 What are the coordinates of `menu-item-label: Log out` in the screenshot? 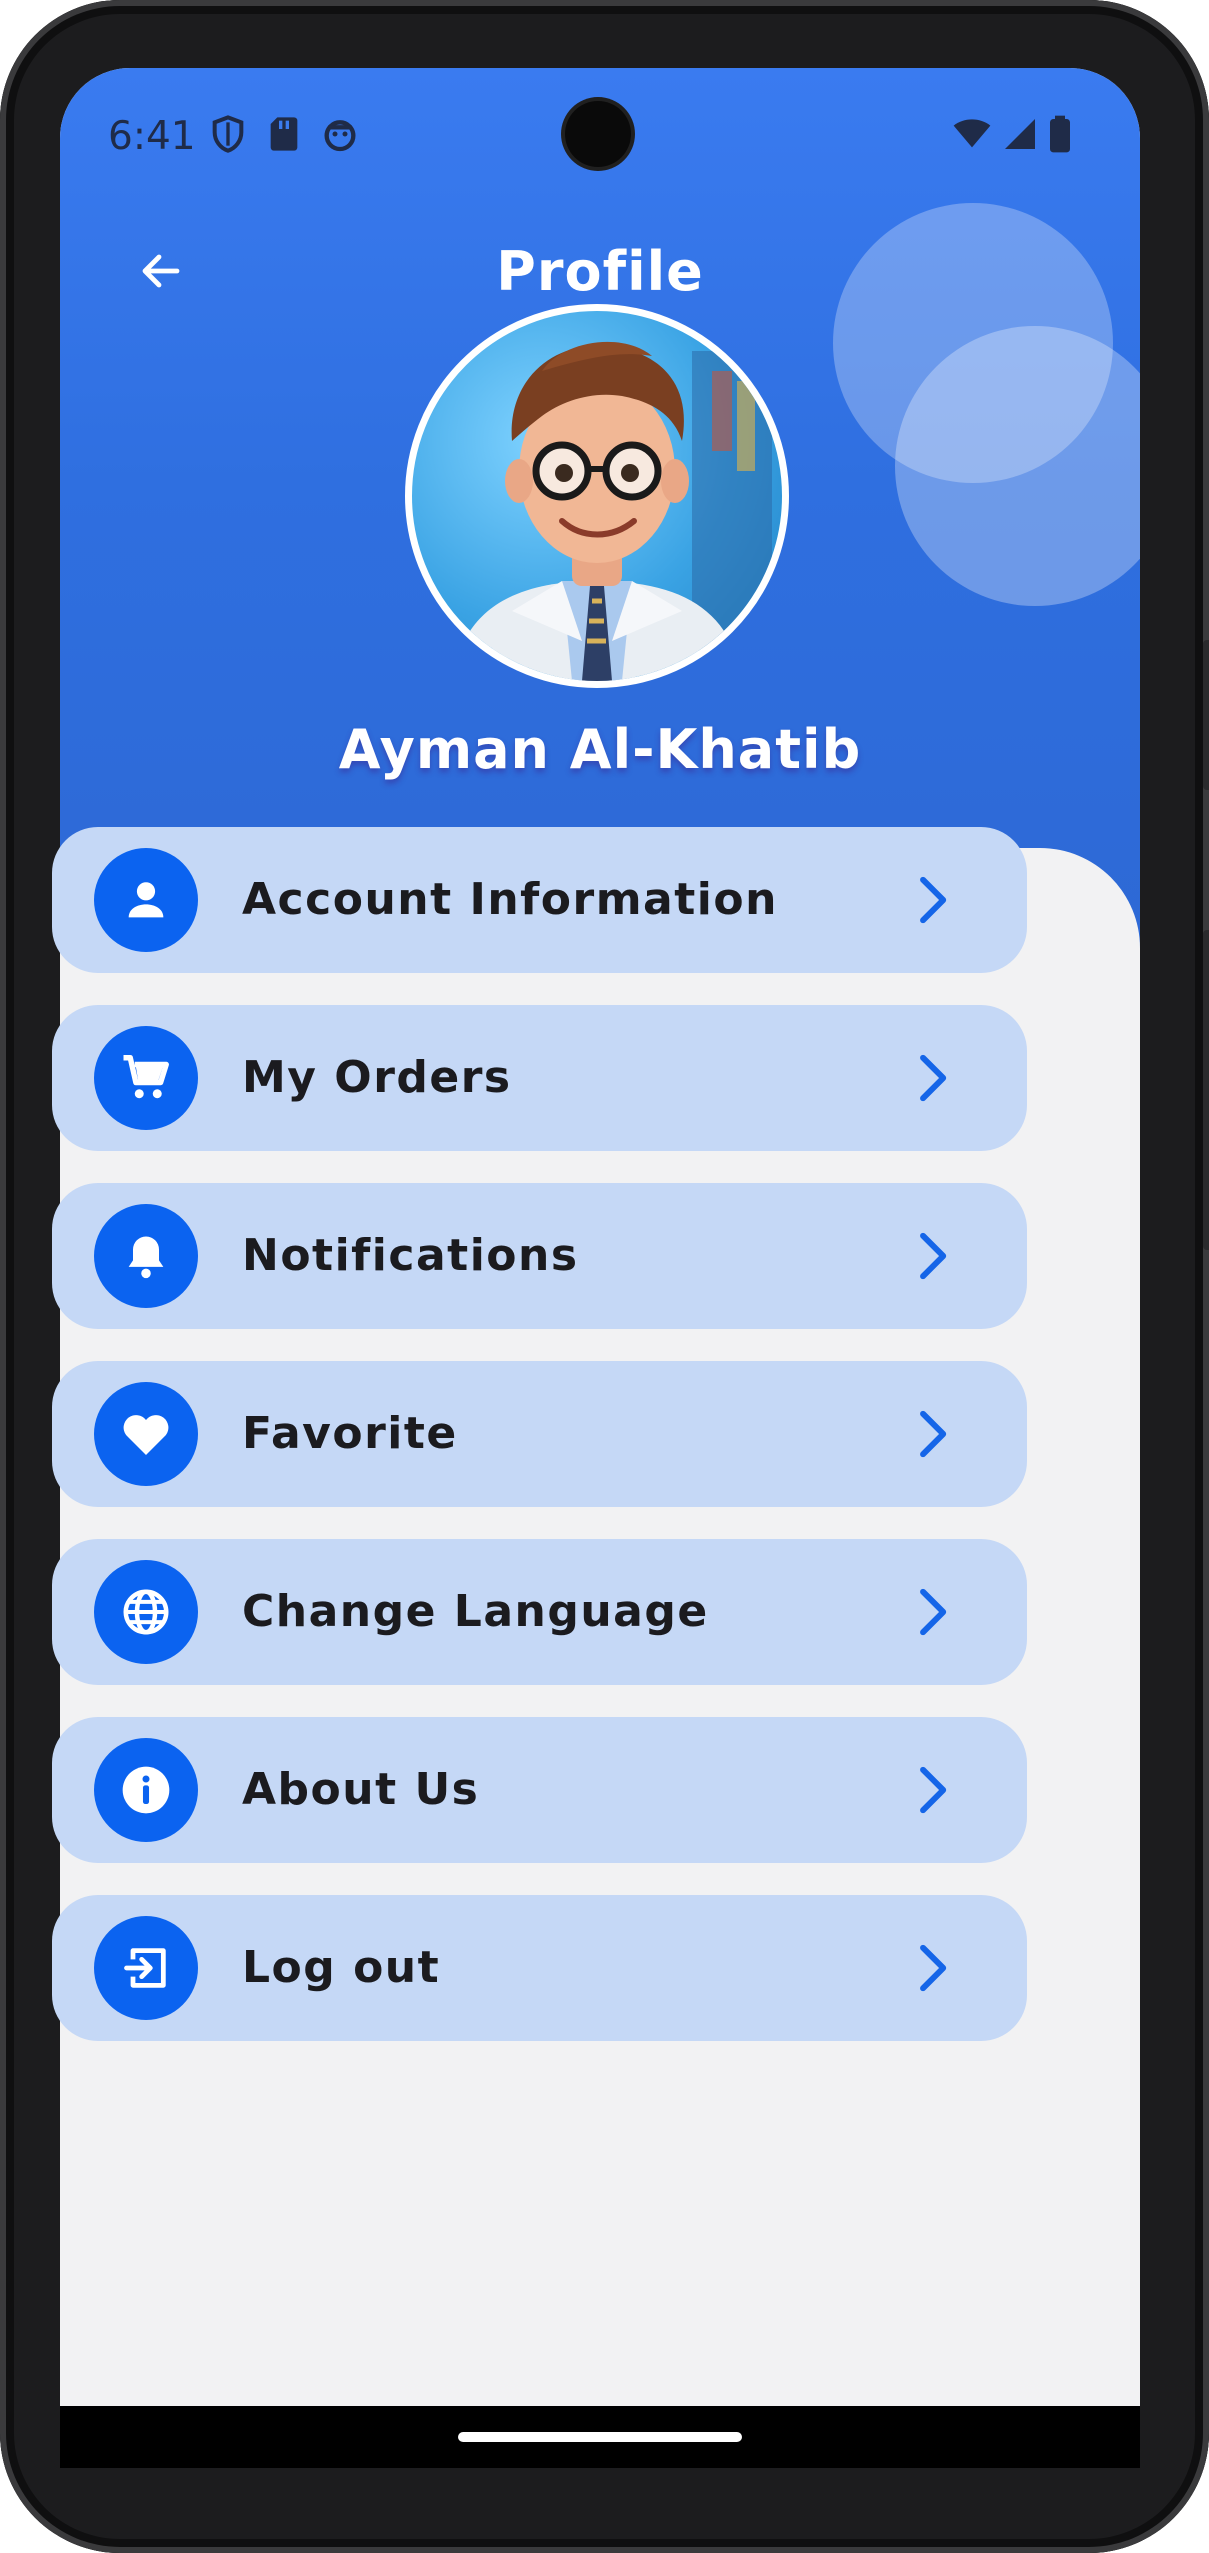 It's located at (341, 1967).